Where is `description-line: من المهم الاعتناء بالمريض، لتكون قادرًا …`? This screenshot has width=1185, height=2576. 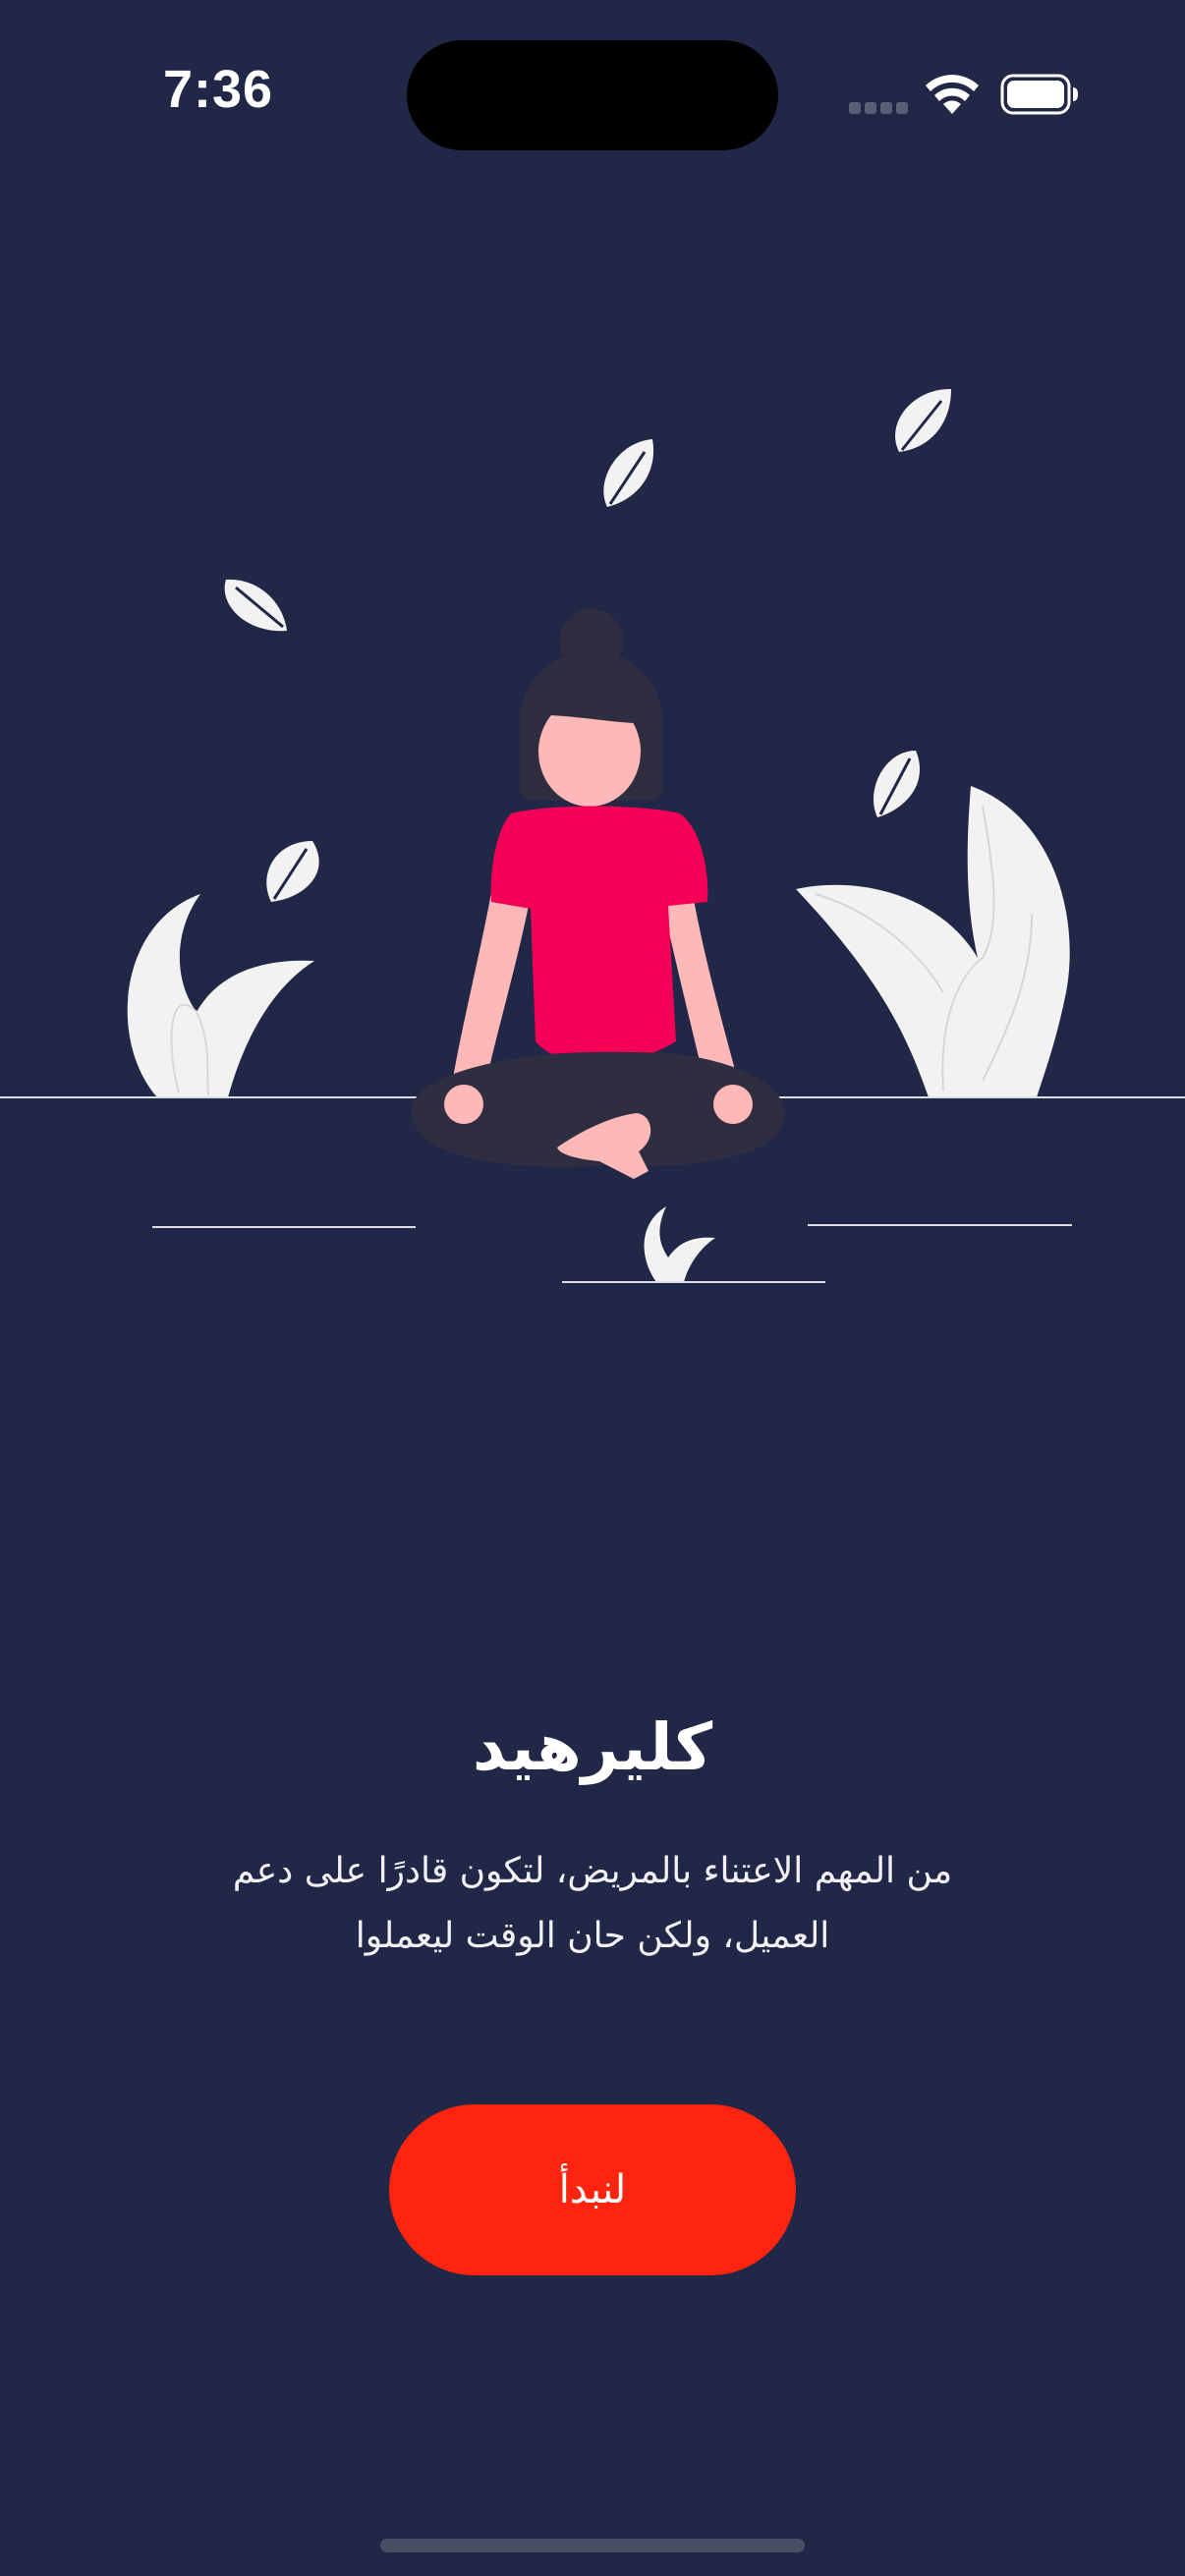 description-line: من المهم الاعتناء بالمريض، لتكون قادرًا … is located at coordinates (592, 1871).